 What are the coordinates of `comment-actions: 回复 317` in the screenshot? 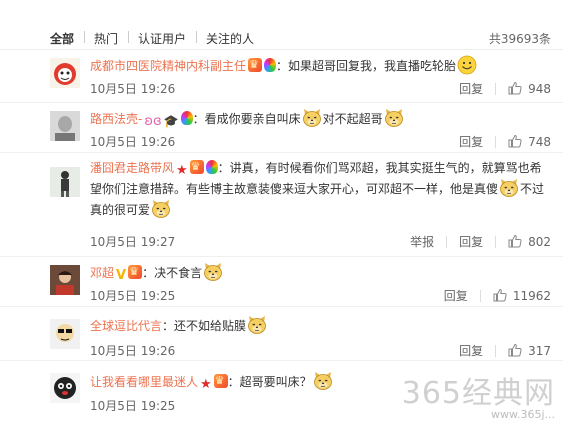 It's located at (505, 350).